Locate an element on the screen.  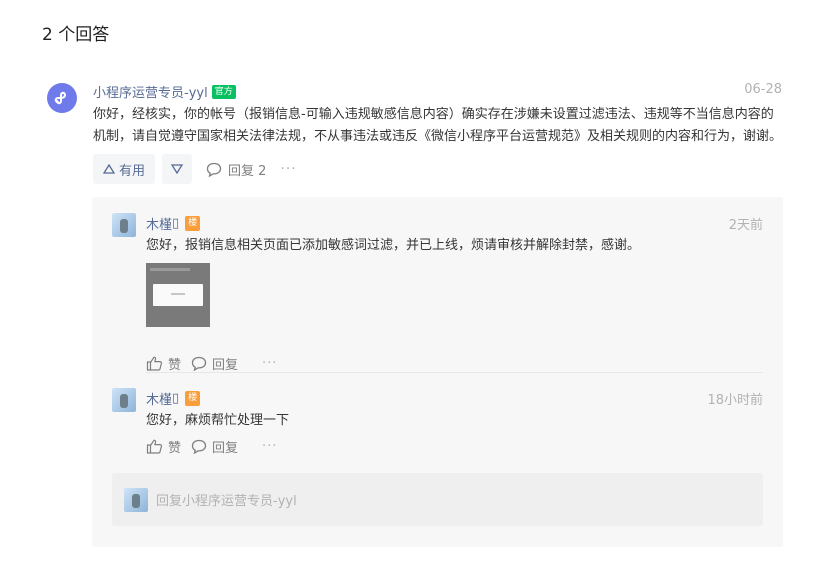
triangle-down-icon is located at coordinates (177, 169).